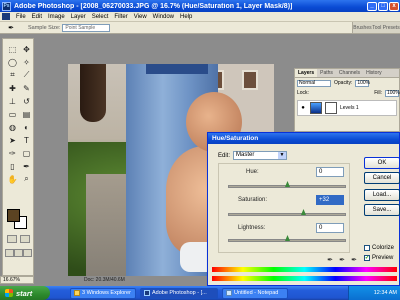 Image resolution: width=400 pixels, height=300 pixels. What do you see at coordinates (44, 27) in the screenshot?
I see `sample-size-label: Sample Size:` at bounding box center [44, 27].